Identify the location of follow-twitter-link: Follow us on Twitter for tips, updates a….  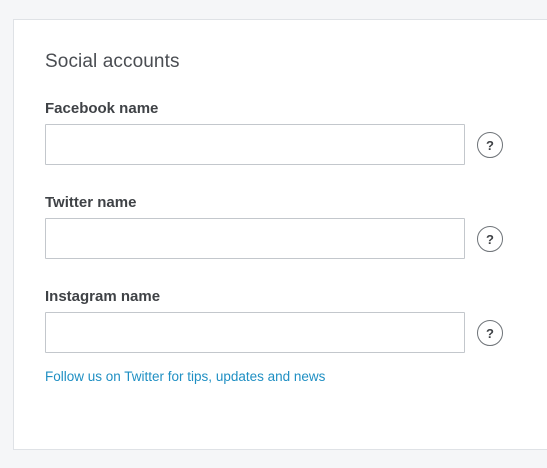
(185, 376).